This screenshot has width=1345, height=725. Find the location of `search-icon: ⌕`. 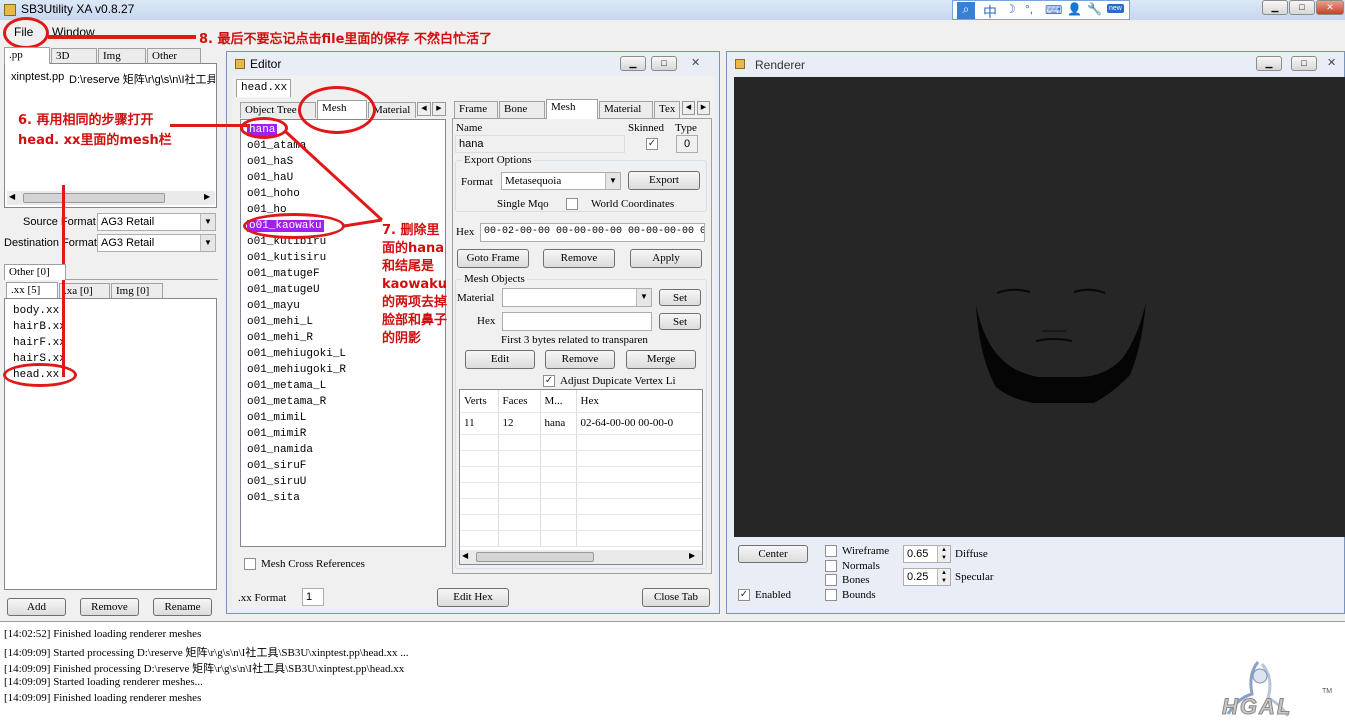

search-icon: ⌕ is located at coordinates (966, 10).